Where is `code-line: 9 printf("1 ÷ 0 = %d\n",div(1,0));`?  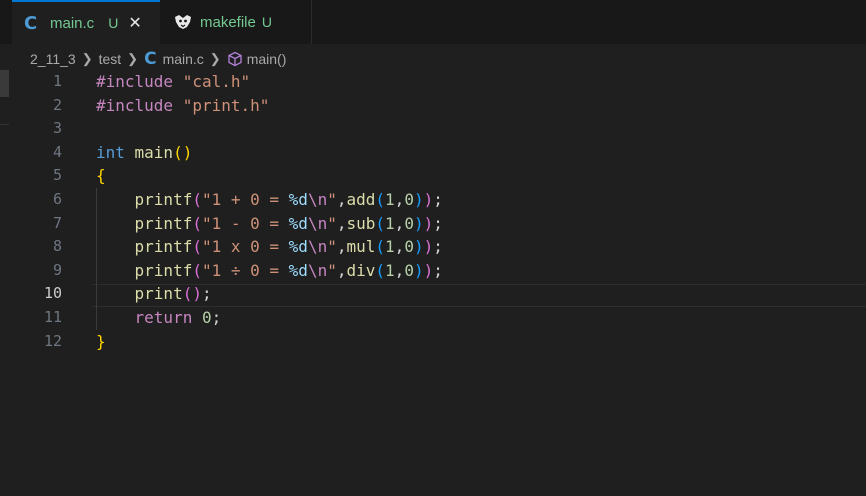 code-line: 9 printf("1 ÷ 0 = %d\n",div(1,0)); is located at coordinates (433, 271).